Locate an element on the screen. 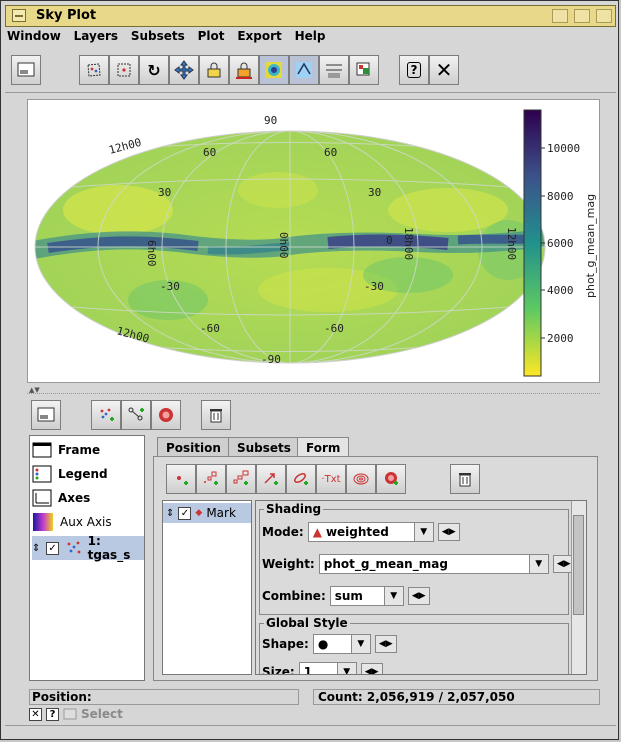  lat-label-m30-right: -30 is located at coordinates (374, 286).